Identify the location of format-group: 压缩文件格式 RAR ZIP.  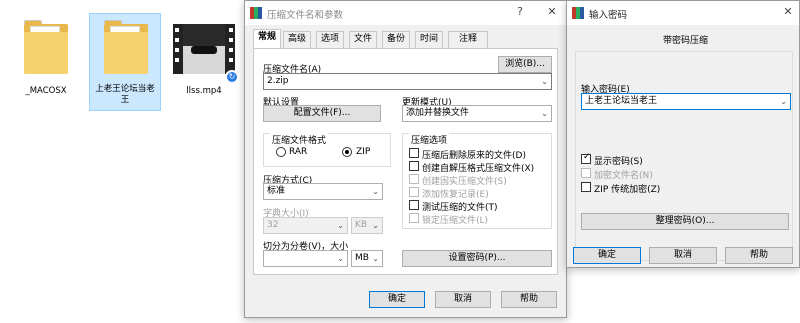
(327, 150).